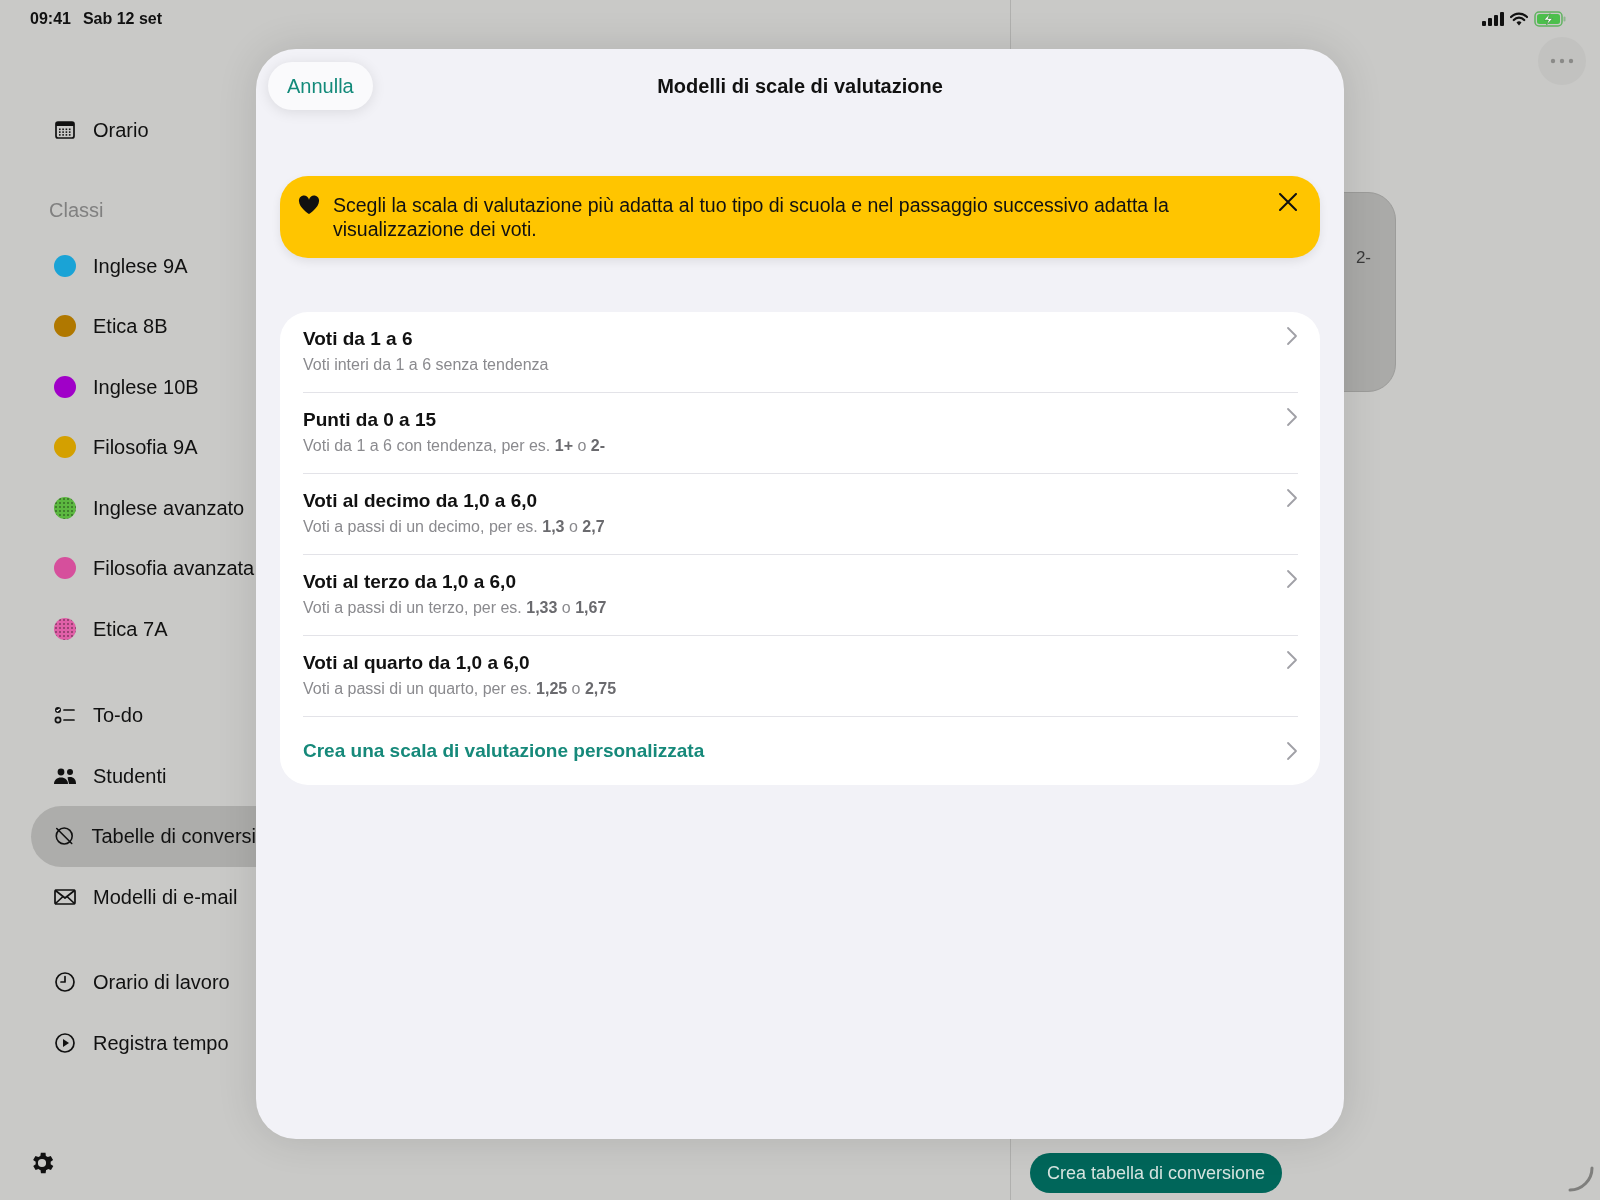  Describe the element at coordinates (455, 608) in the screenshot. I see `option-description: Voti a passi di un terzo, per es. 1,33 o 1,67` at that location.